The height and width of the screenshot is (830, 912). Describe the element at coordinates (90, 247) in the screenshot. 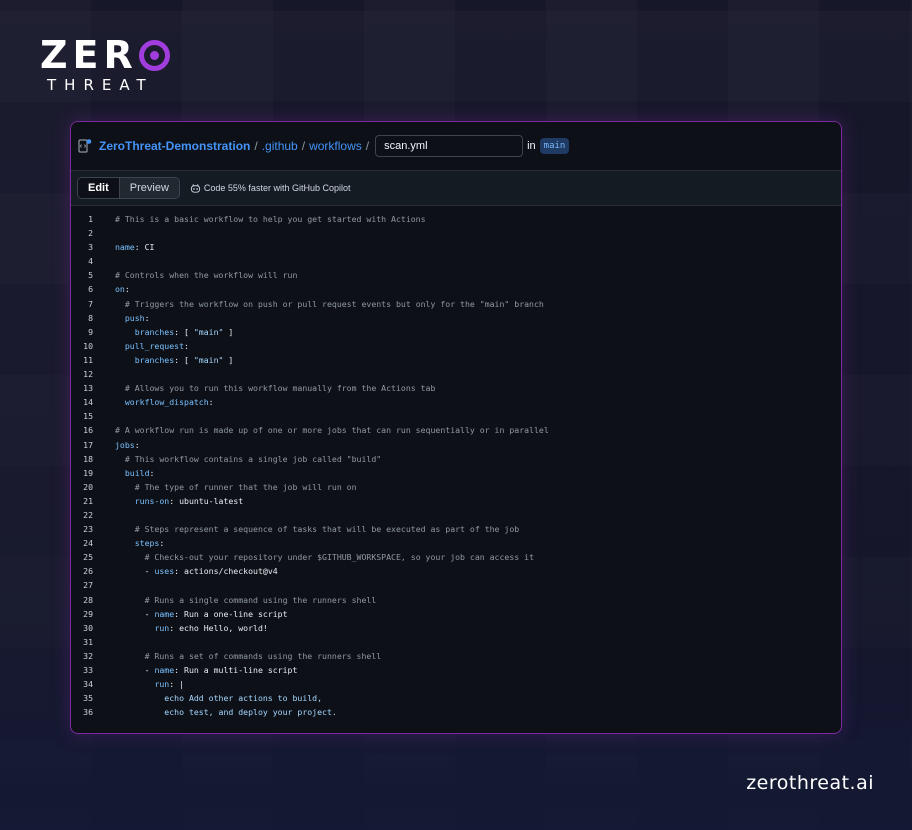

I see `line-number: 3` at that location.